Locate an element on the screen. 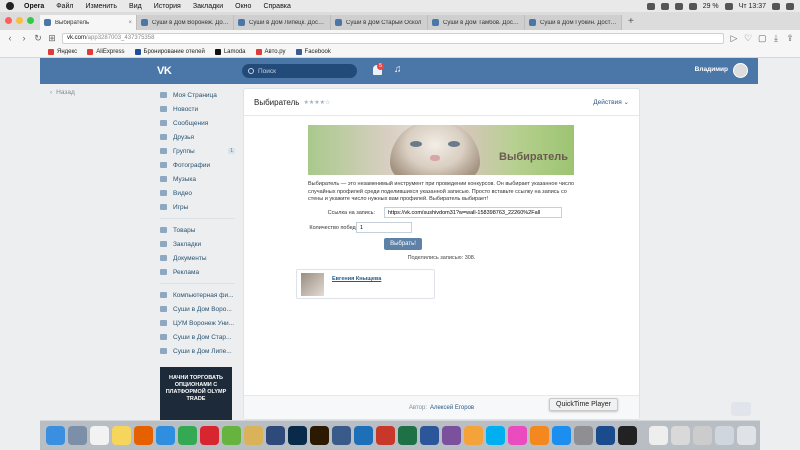 Image resolution: width=800 pixels, height=450 pixels. share-icon: ⇪ is located at coordinates (790, 38).